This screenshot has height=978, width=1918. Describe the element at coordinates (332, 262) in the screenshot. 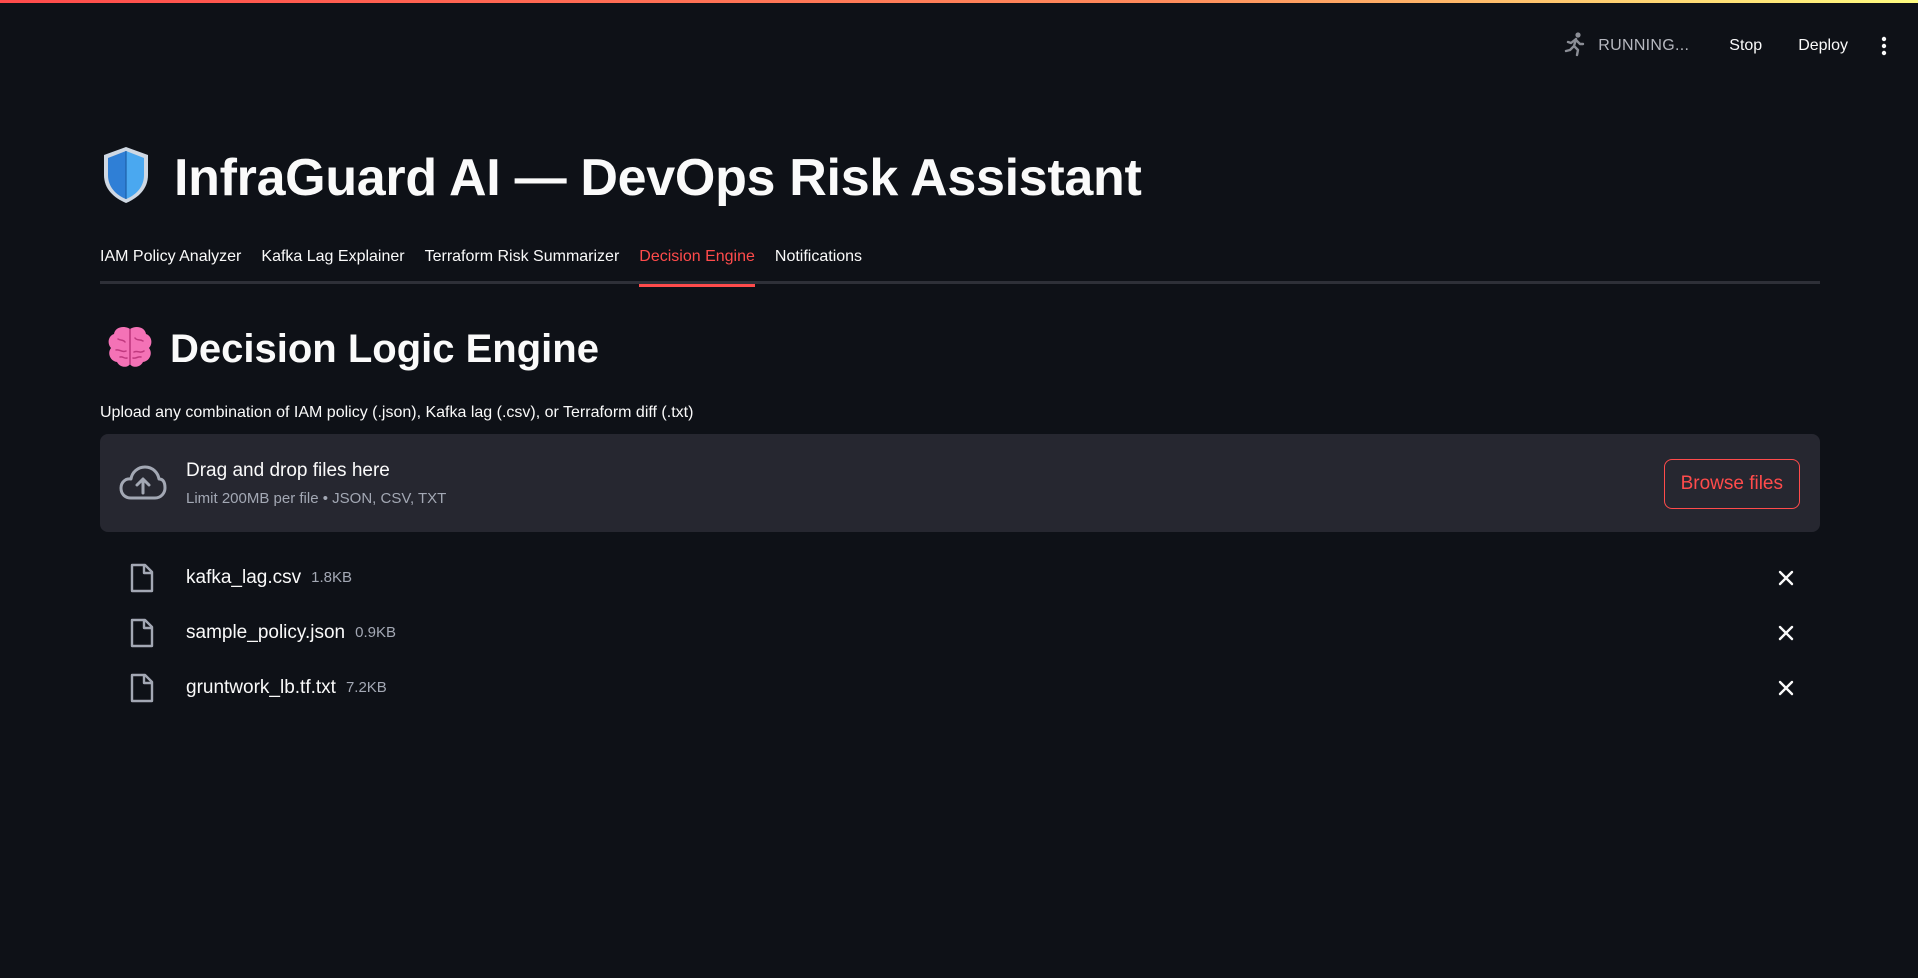

I see `tab-kafka-lag-explainer: Kafka Lag Explainer` at that location.